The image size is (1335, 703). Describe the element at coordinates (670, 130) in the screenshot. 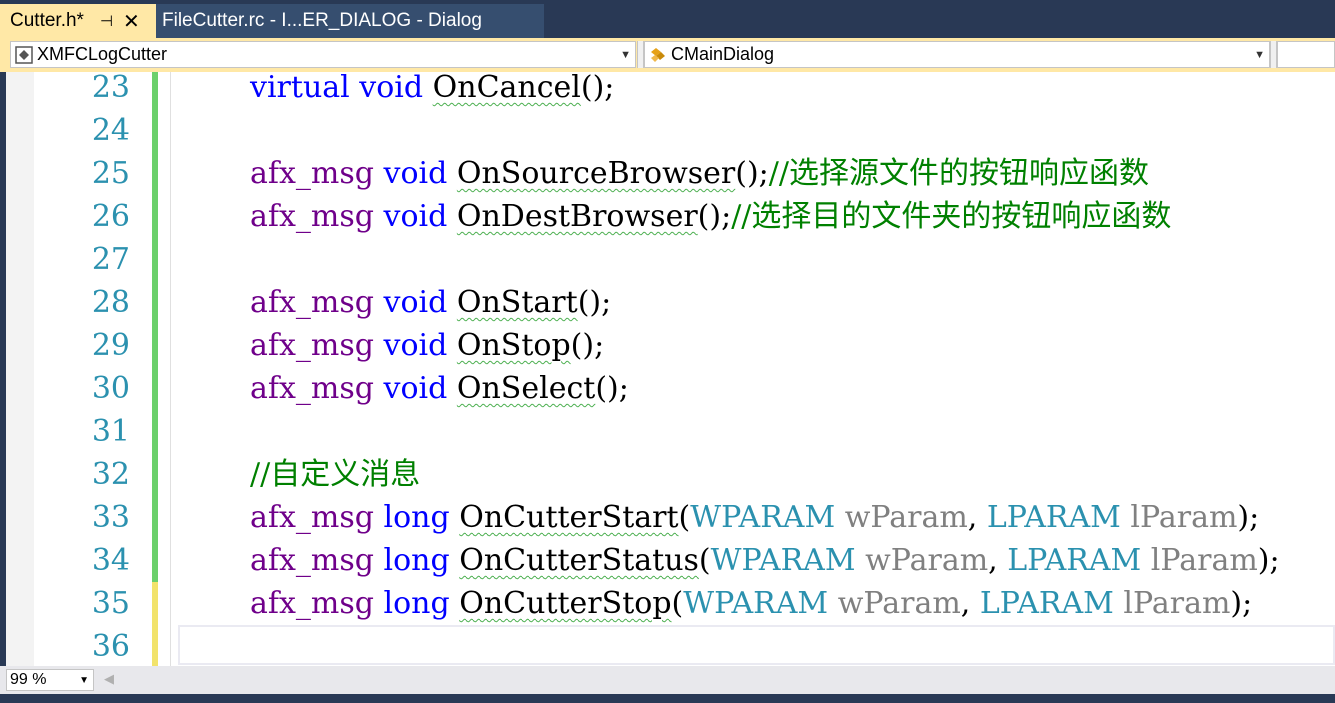

I see `code-line: 24` at that location.